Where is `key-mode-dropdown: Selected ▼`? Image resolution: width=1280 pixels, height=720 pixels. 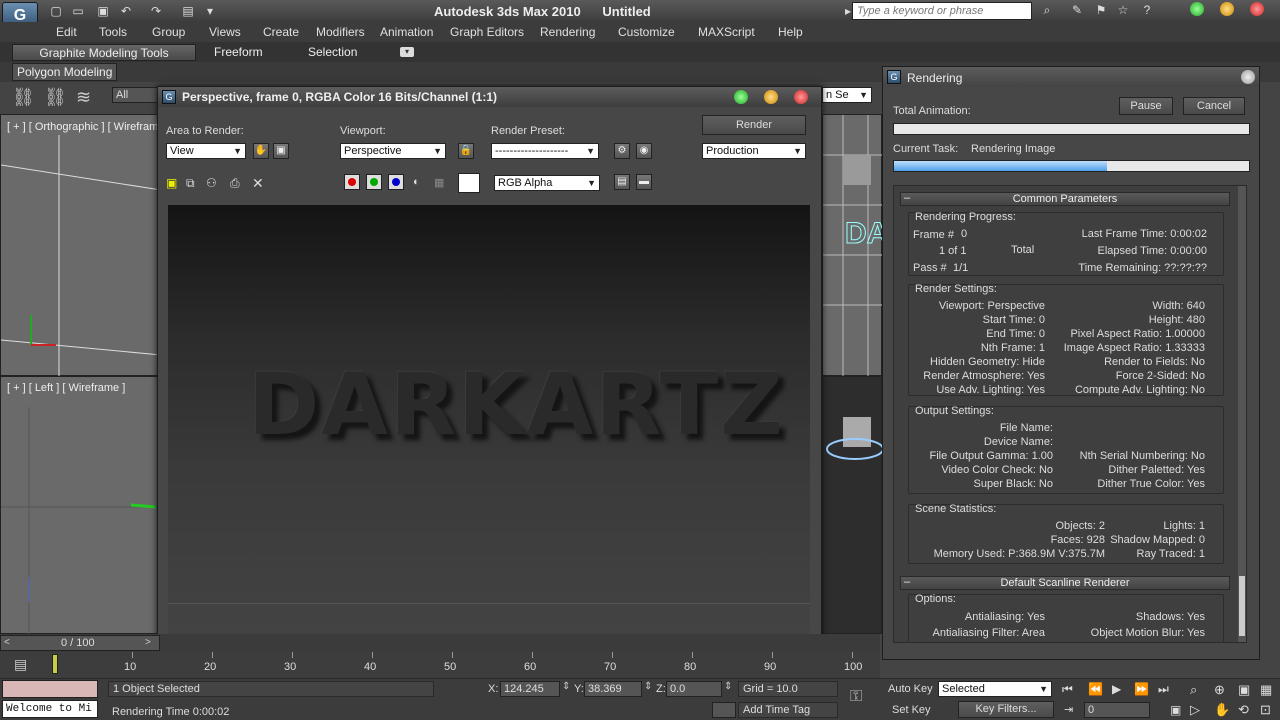
key-mode-dropdown: Selected ▼ is located at coordinates (995, 689).